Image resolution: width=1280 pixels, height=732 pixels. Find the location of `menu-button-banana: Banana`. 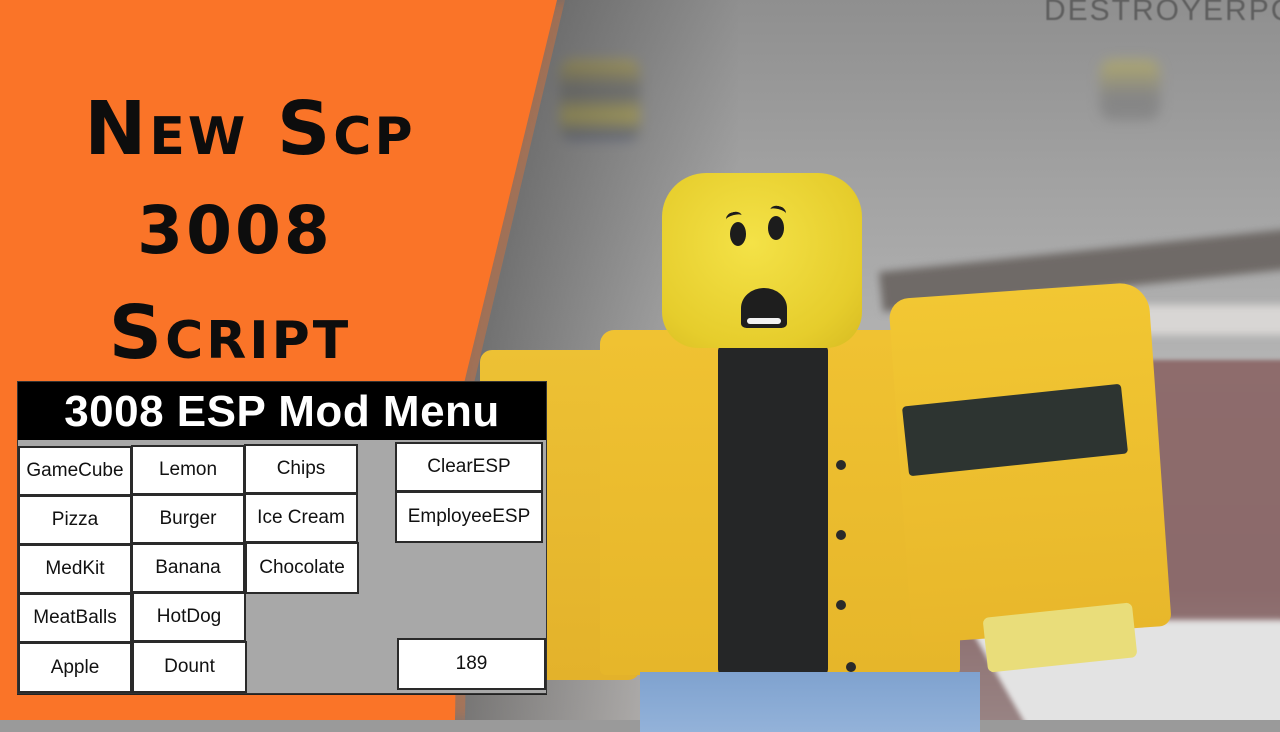

menu-button-banana: Banana is located at coordinates (188, 568).